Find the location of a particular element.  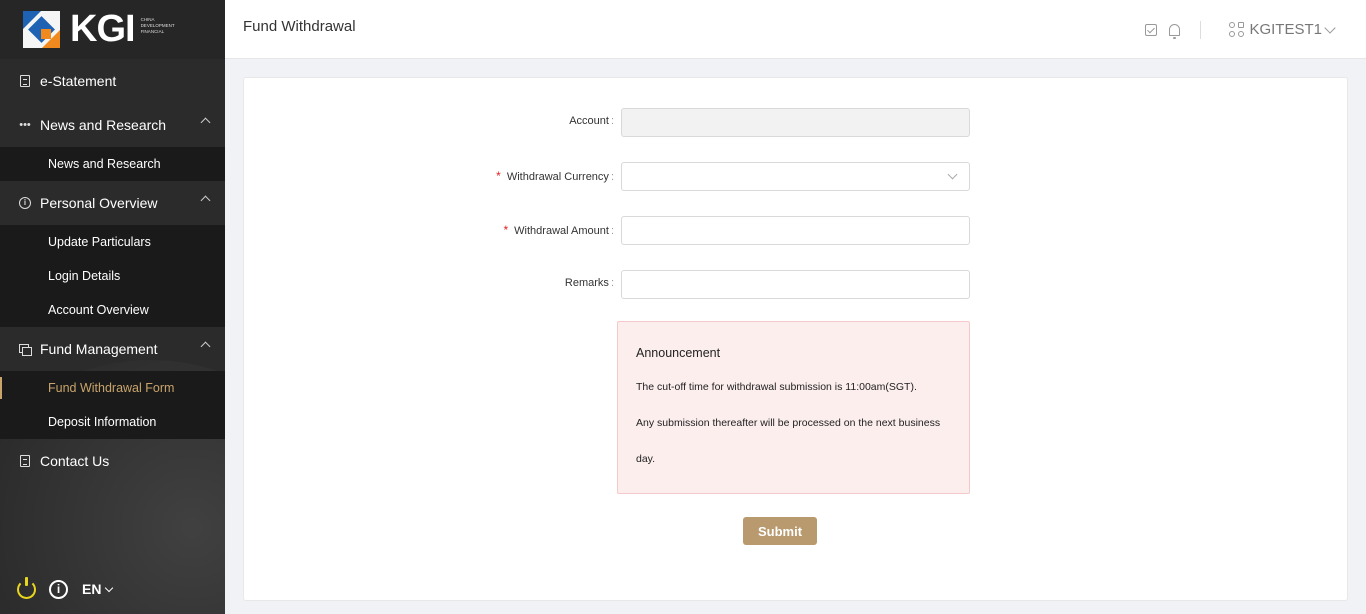

logo: KGI CHINA DEVELOPMENT FINANCIAL is located at coordinates (112, 29).